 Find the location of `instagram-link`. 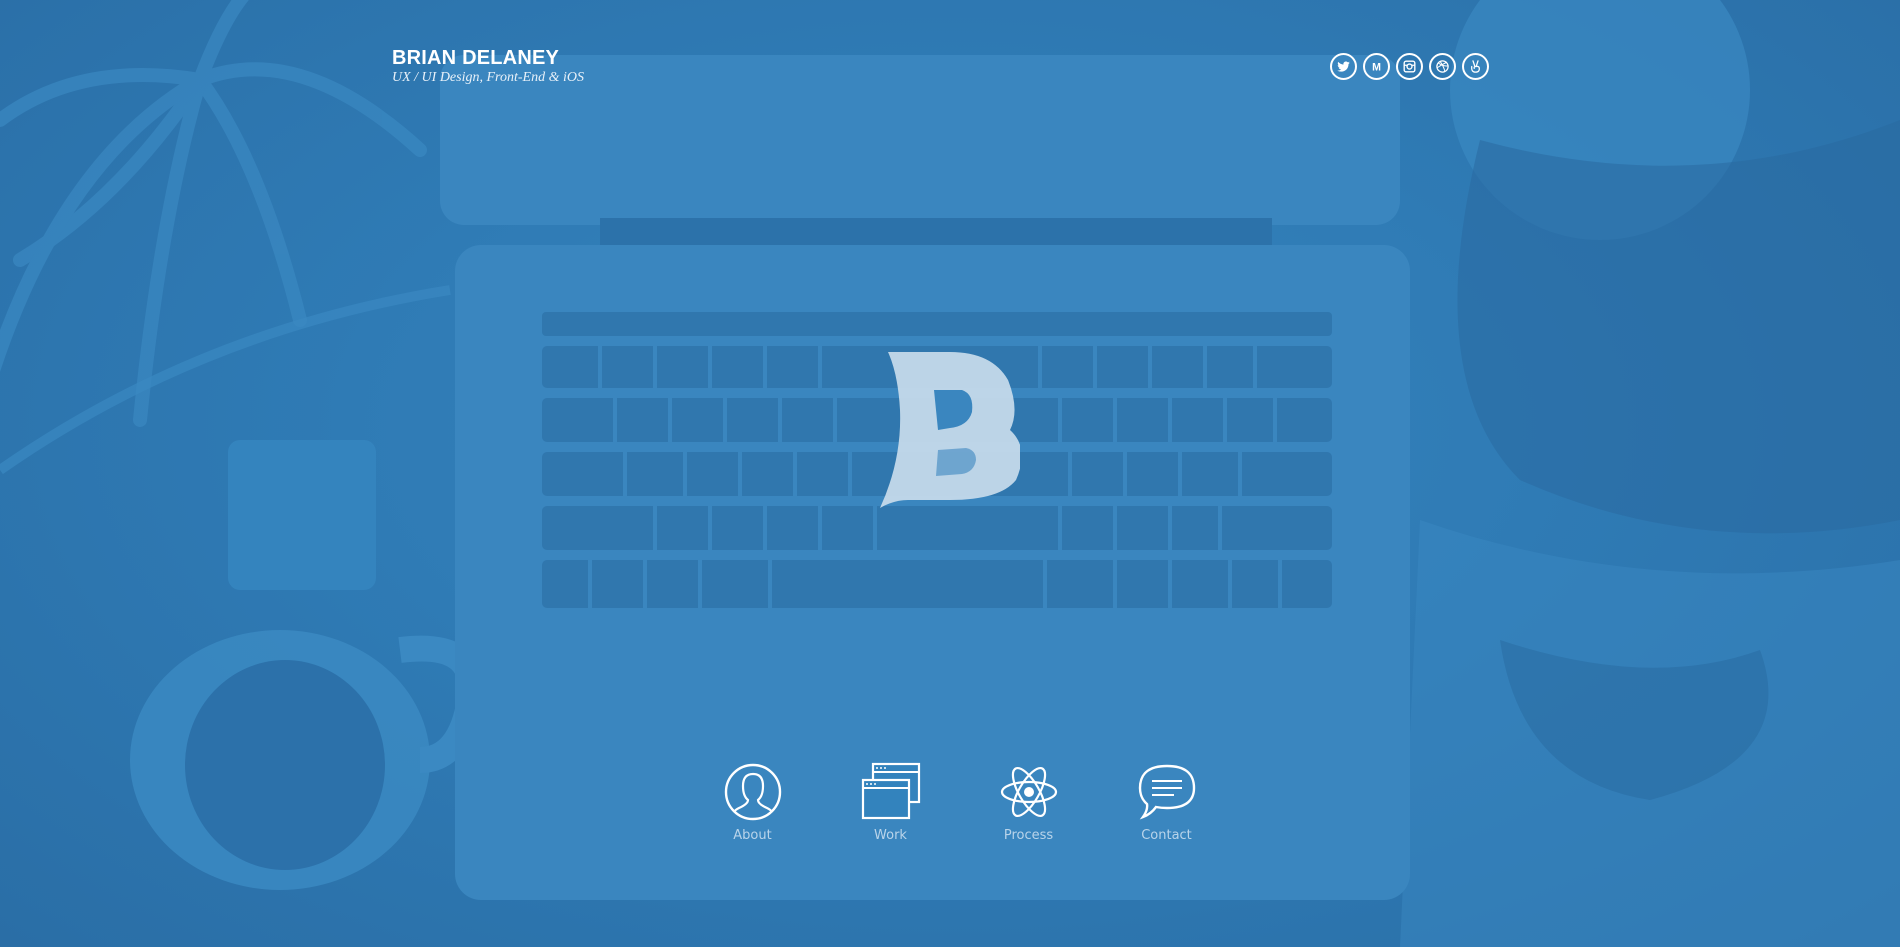

instagram-link is located at coordinates (1409, 66).